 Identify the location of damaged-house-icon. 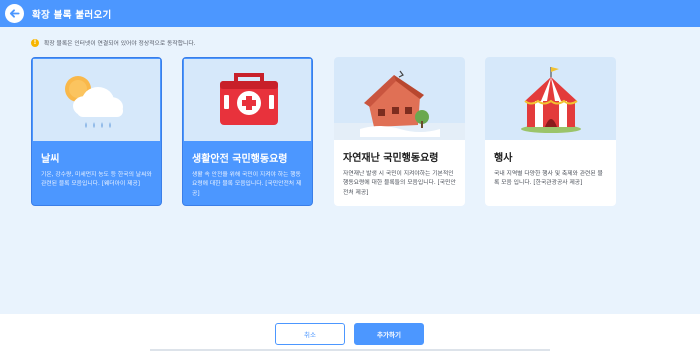
(399, 105).